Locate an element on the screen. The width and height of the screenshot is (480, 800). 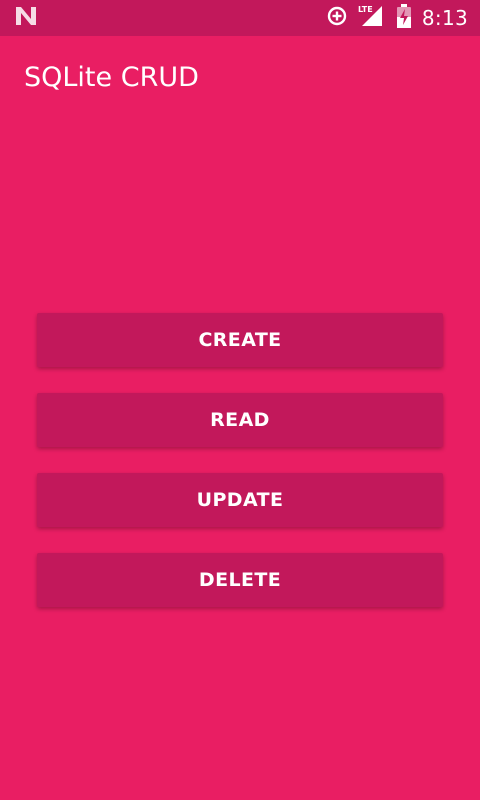
app-title: SQLite CRUD is located at coordinates (111, 77).